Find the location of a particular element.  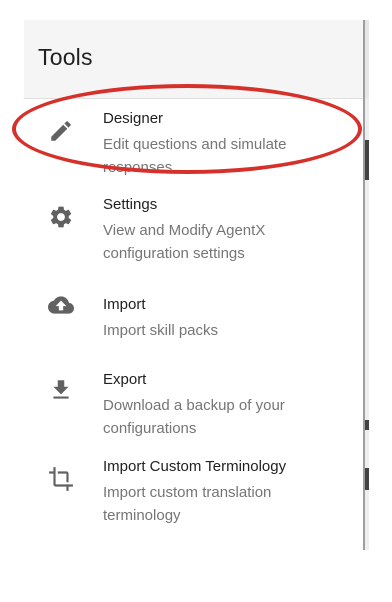

header-divider is located at coordinates (193, 98).